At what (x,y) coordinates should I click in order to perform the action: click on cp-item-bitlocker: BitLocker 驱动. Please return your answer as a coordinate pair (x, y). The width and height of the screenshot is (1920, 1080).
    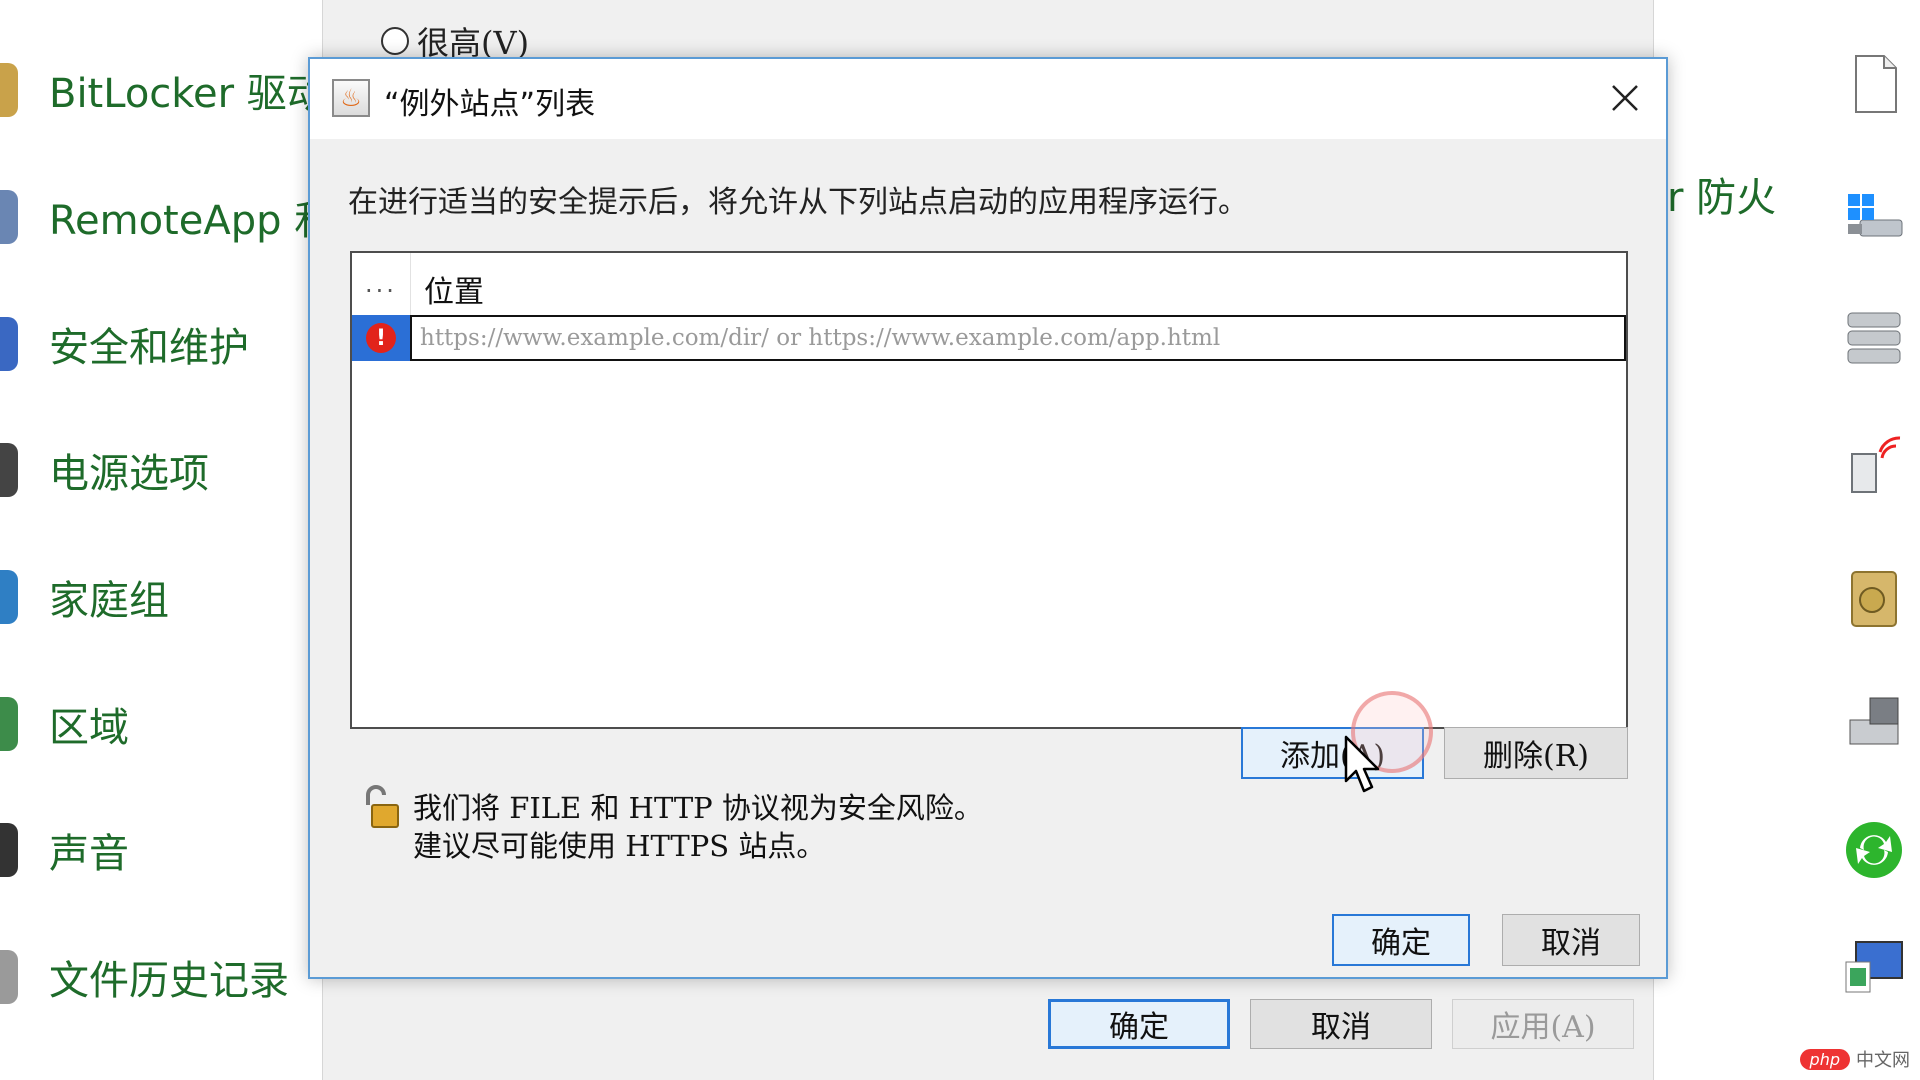
    Looking at the image, I should click on (163, 90).